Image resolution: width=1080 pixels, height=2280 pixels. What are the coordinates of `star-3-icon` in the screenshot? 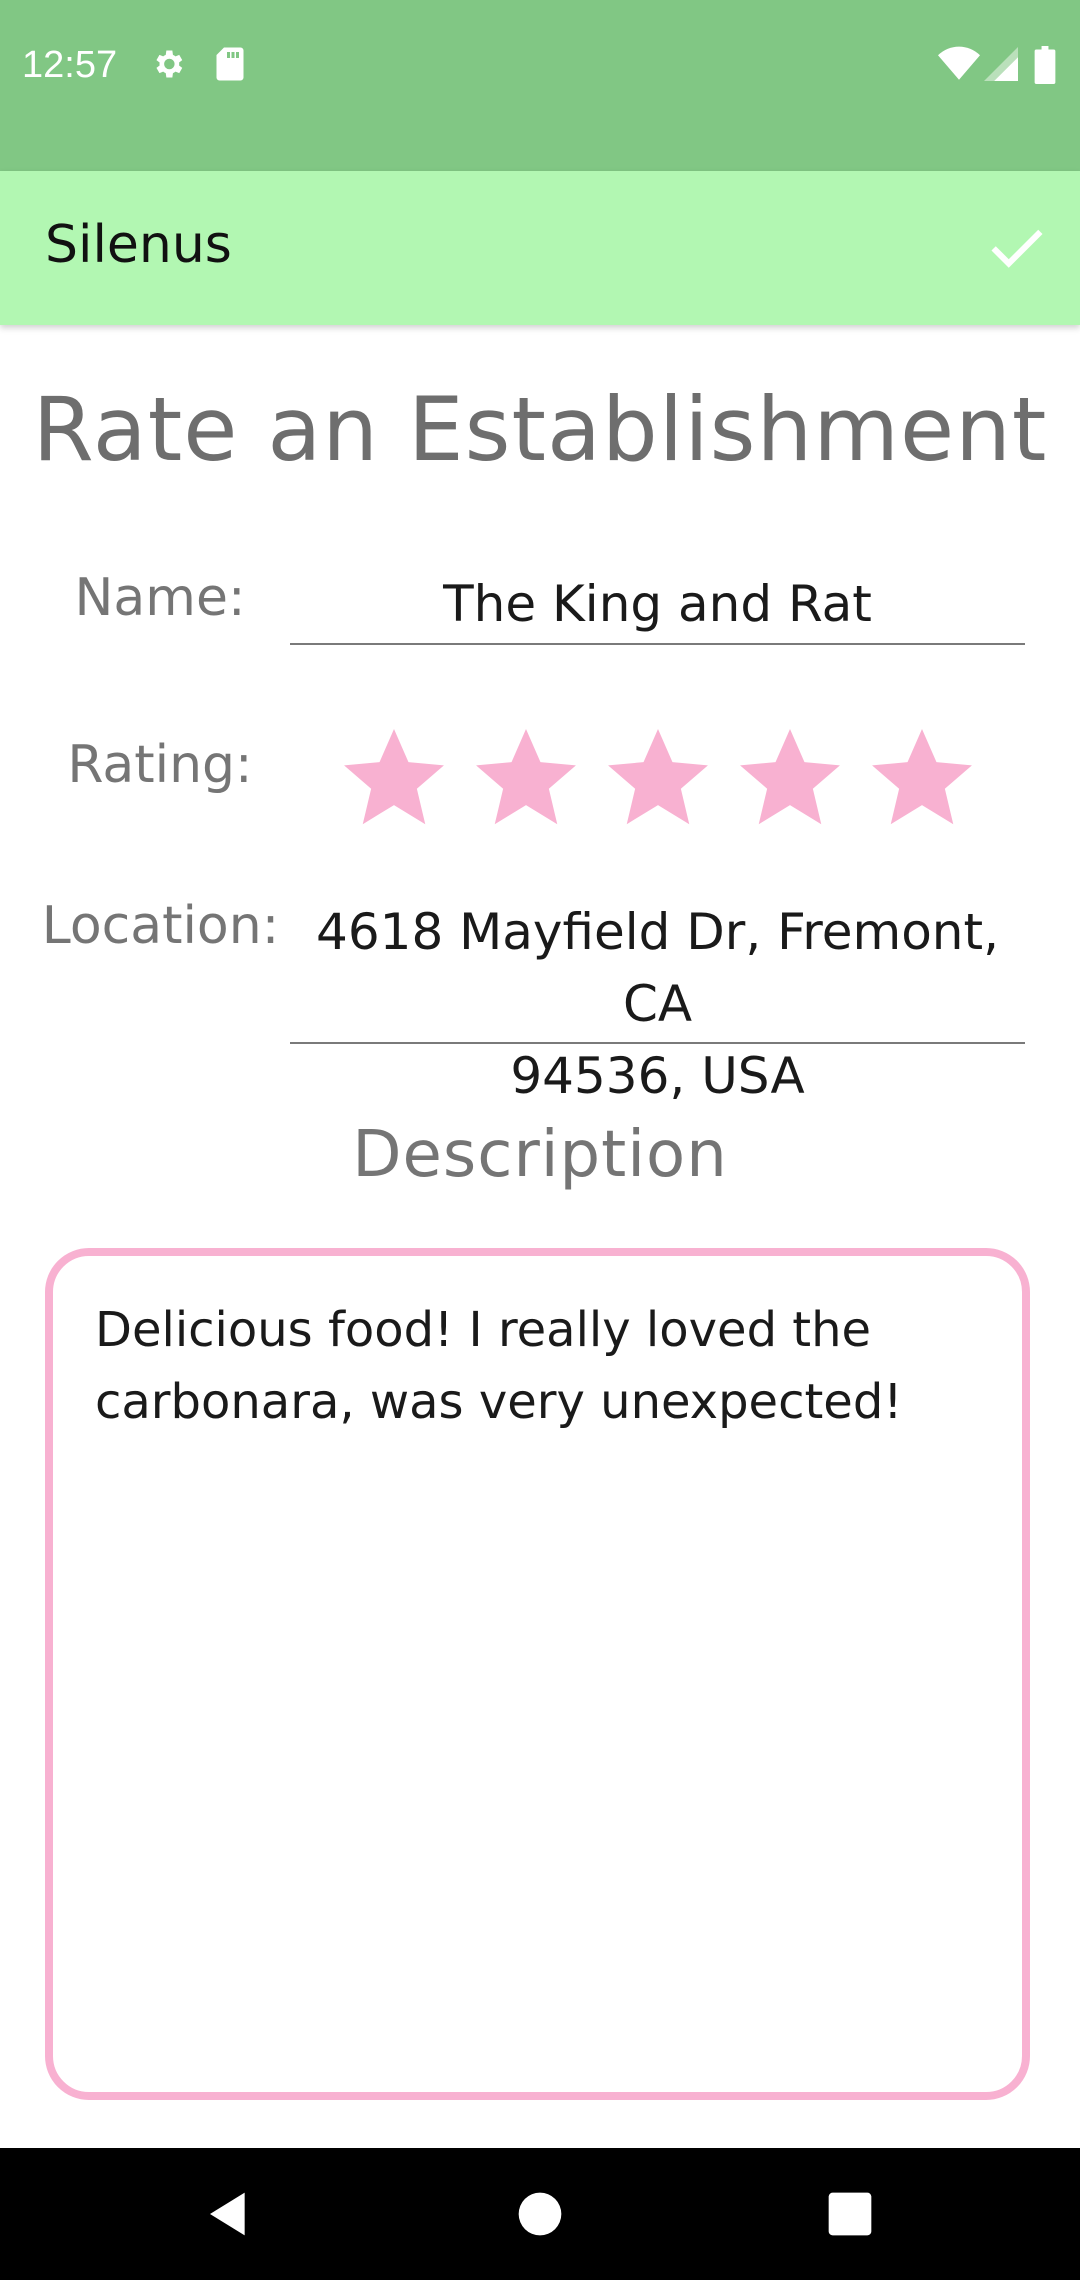 It's located at (658, 778).